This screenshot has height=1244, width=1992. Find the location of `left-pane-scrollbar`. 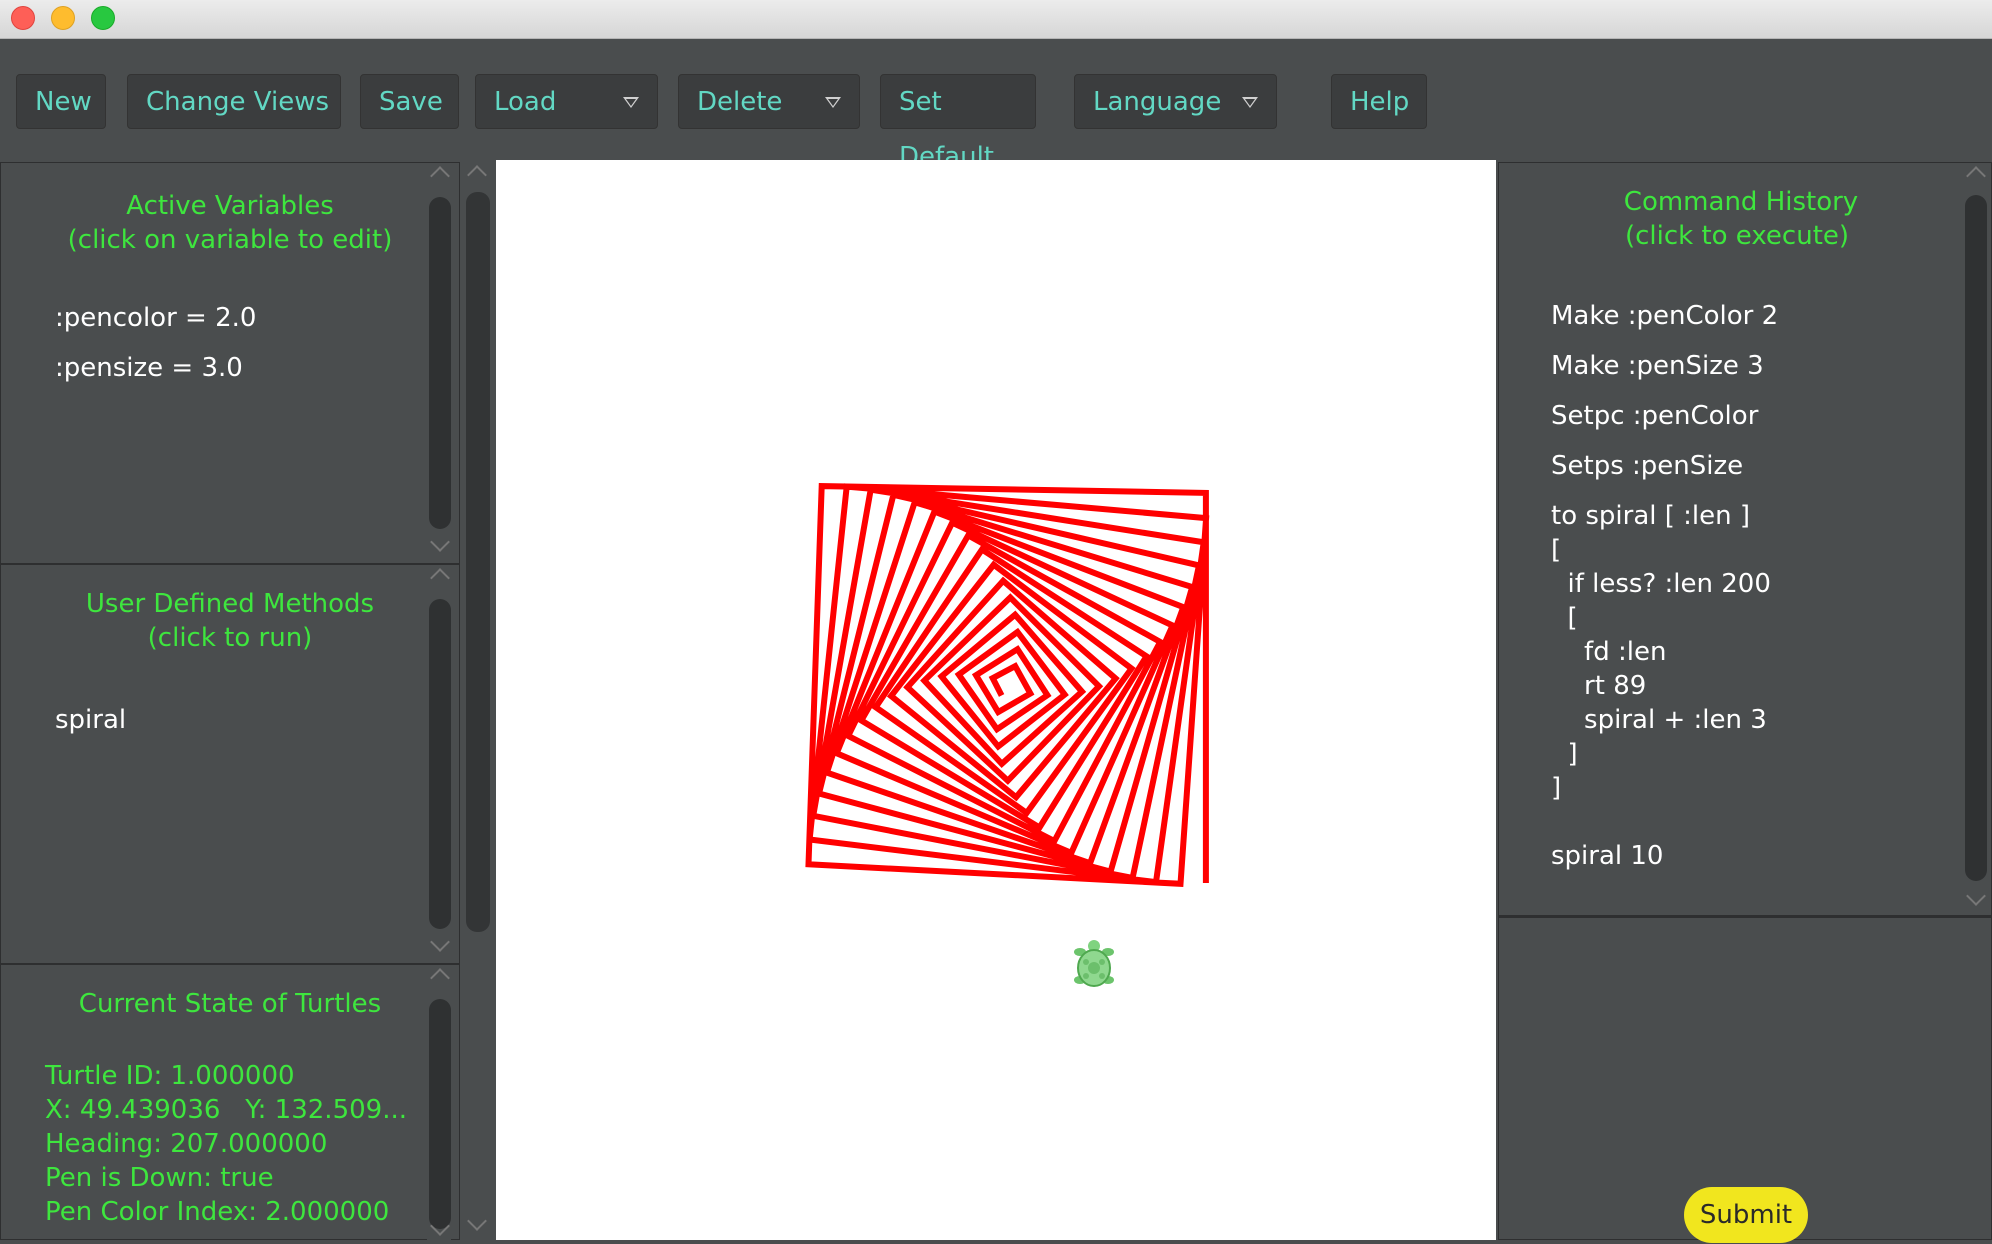

left-pane-scrollbar is located at coordinates (477, 701).